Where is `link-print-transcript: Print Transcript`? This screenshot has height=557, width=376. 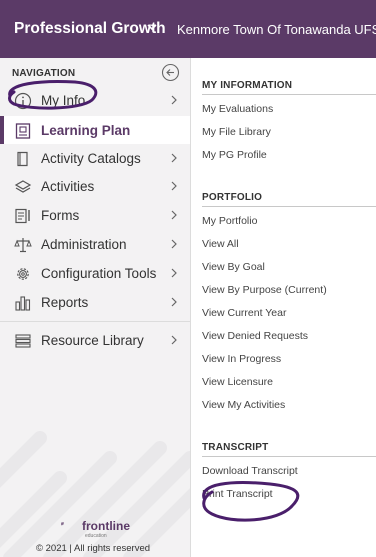
link-print-transcript: Print Transcript is located at coordinates (237, 494).